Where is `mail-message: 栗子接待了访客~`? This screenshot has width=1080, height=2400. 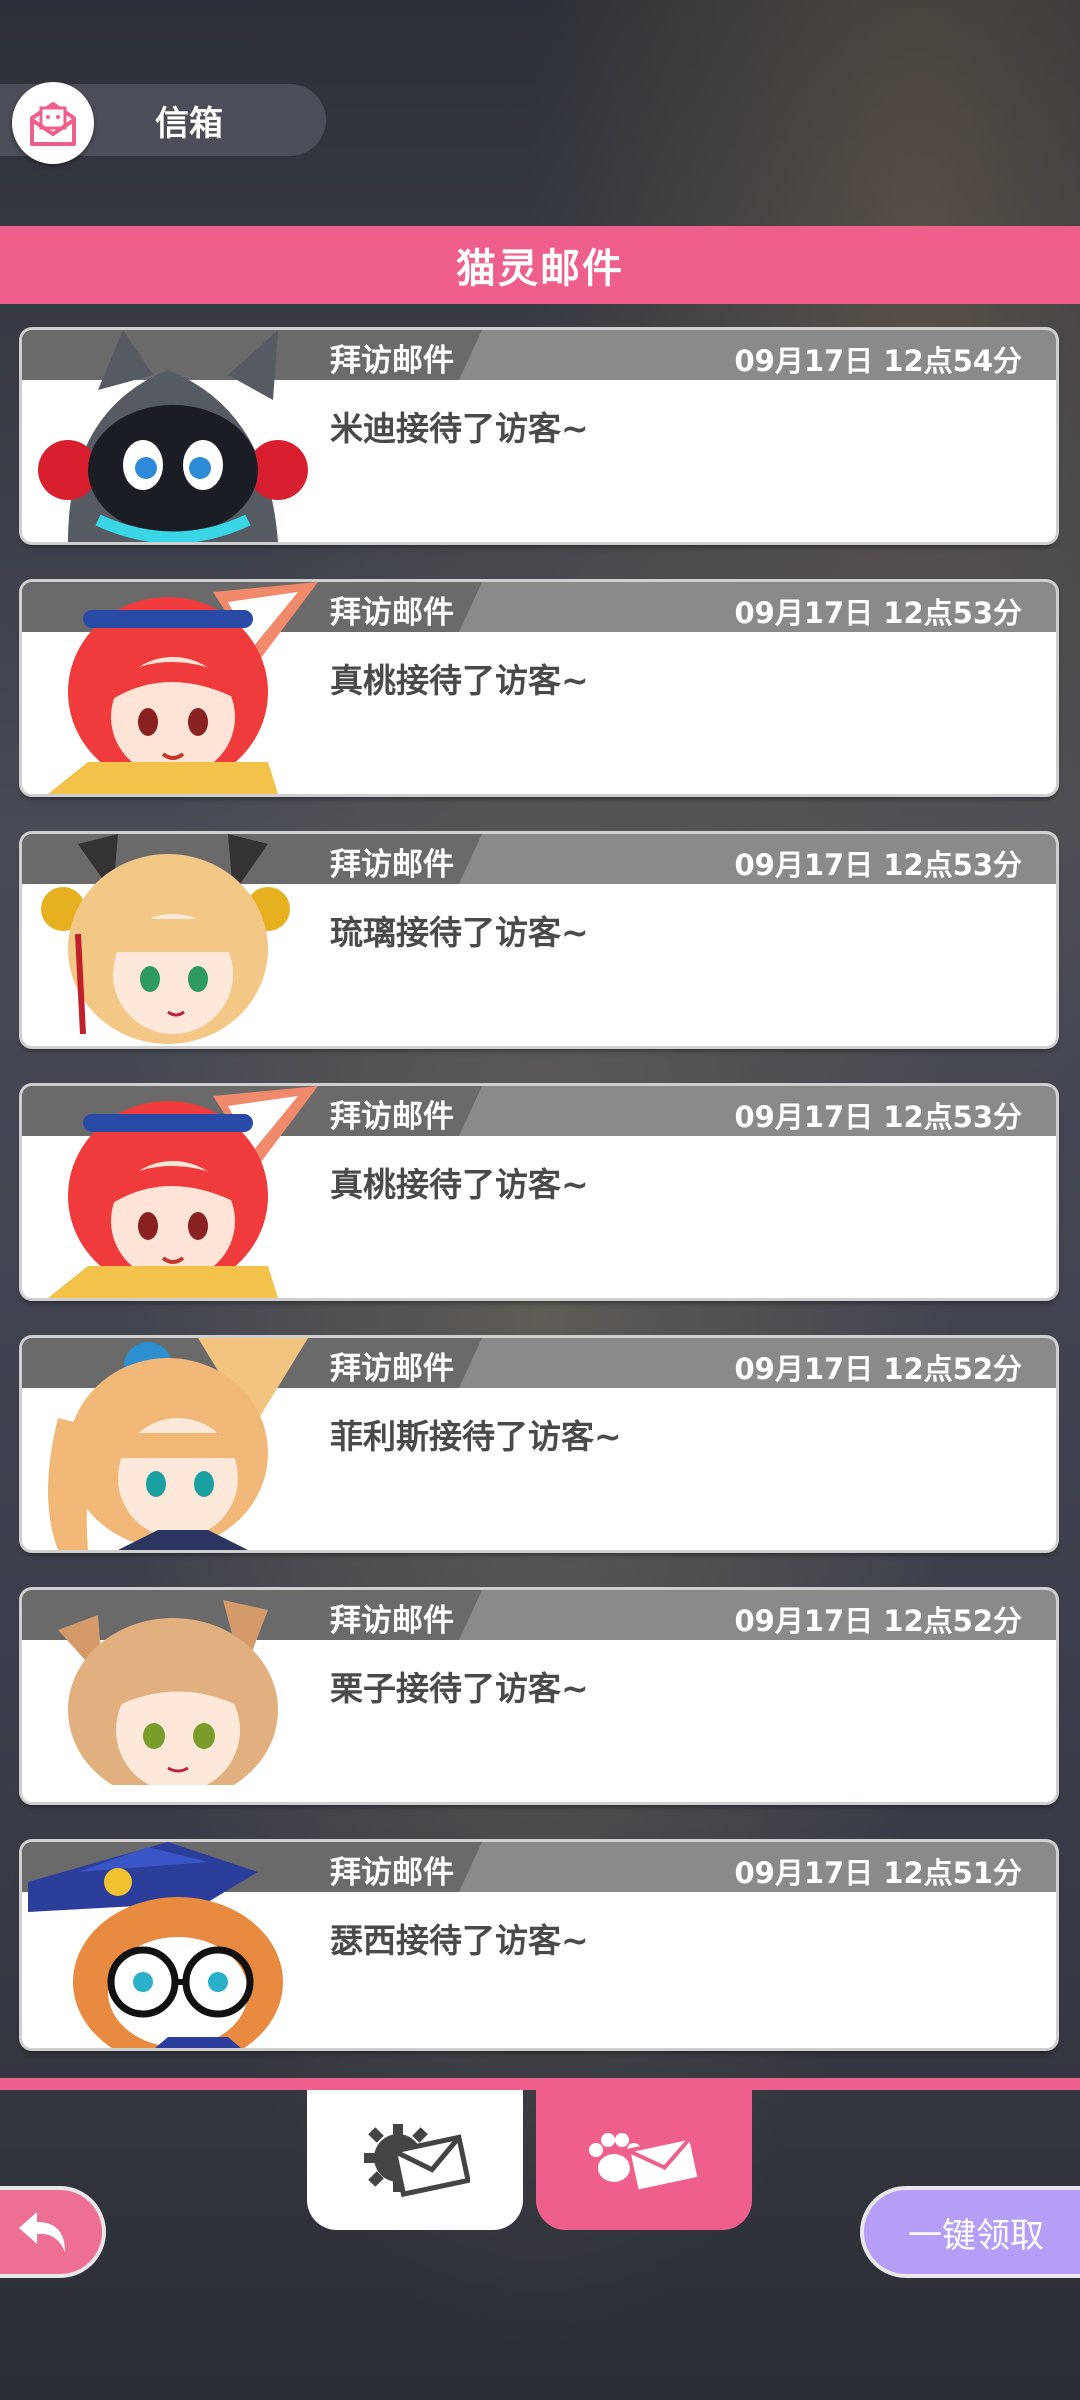 mail-message: 栗子接待了访客~ is located at coordinates (459, 1688).